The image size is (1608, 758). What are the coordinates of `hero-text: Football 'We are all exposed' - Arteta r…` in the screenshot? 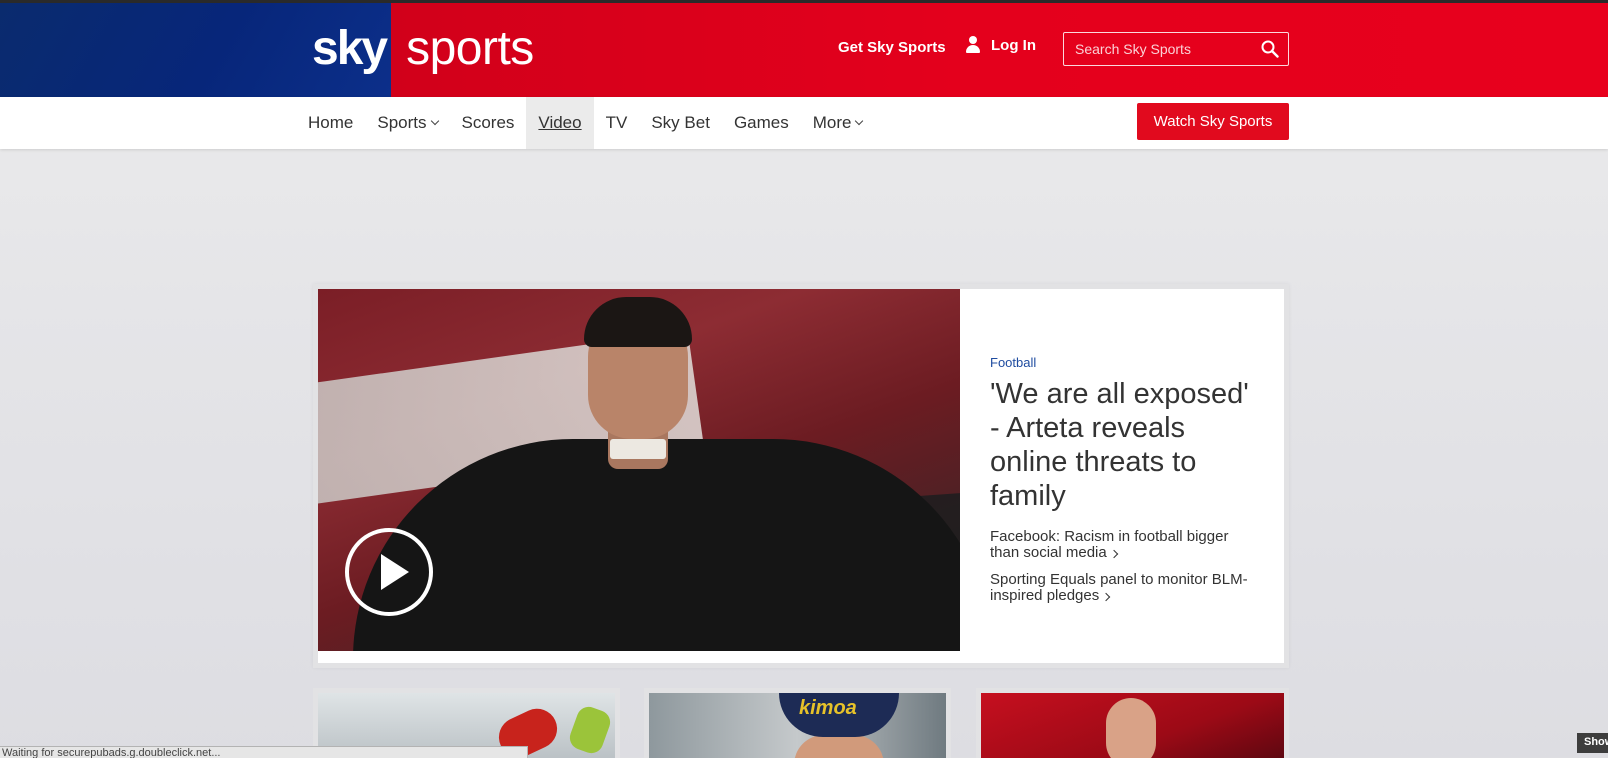 It's located at (1135, 470).